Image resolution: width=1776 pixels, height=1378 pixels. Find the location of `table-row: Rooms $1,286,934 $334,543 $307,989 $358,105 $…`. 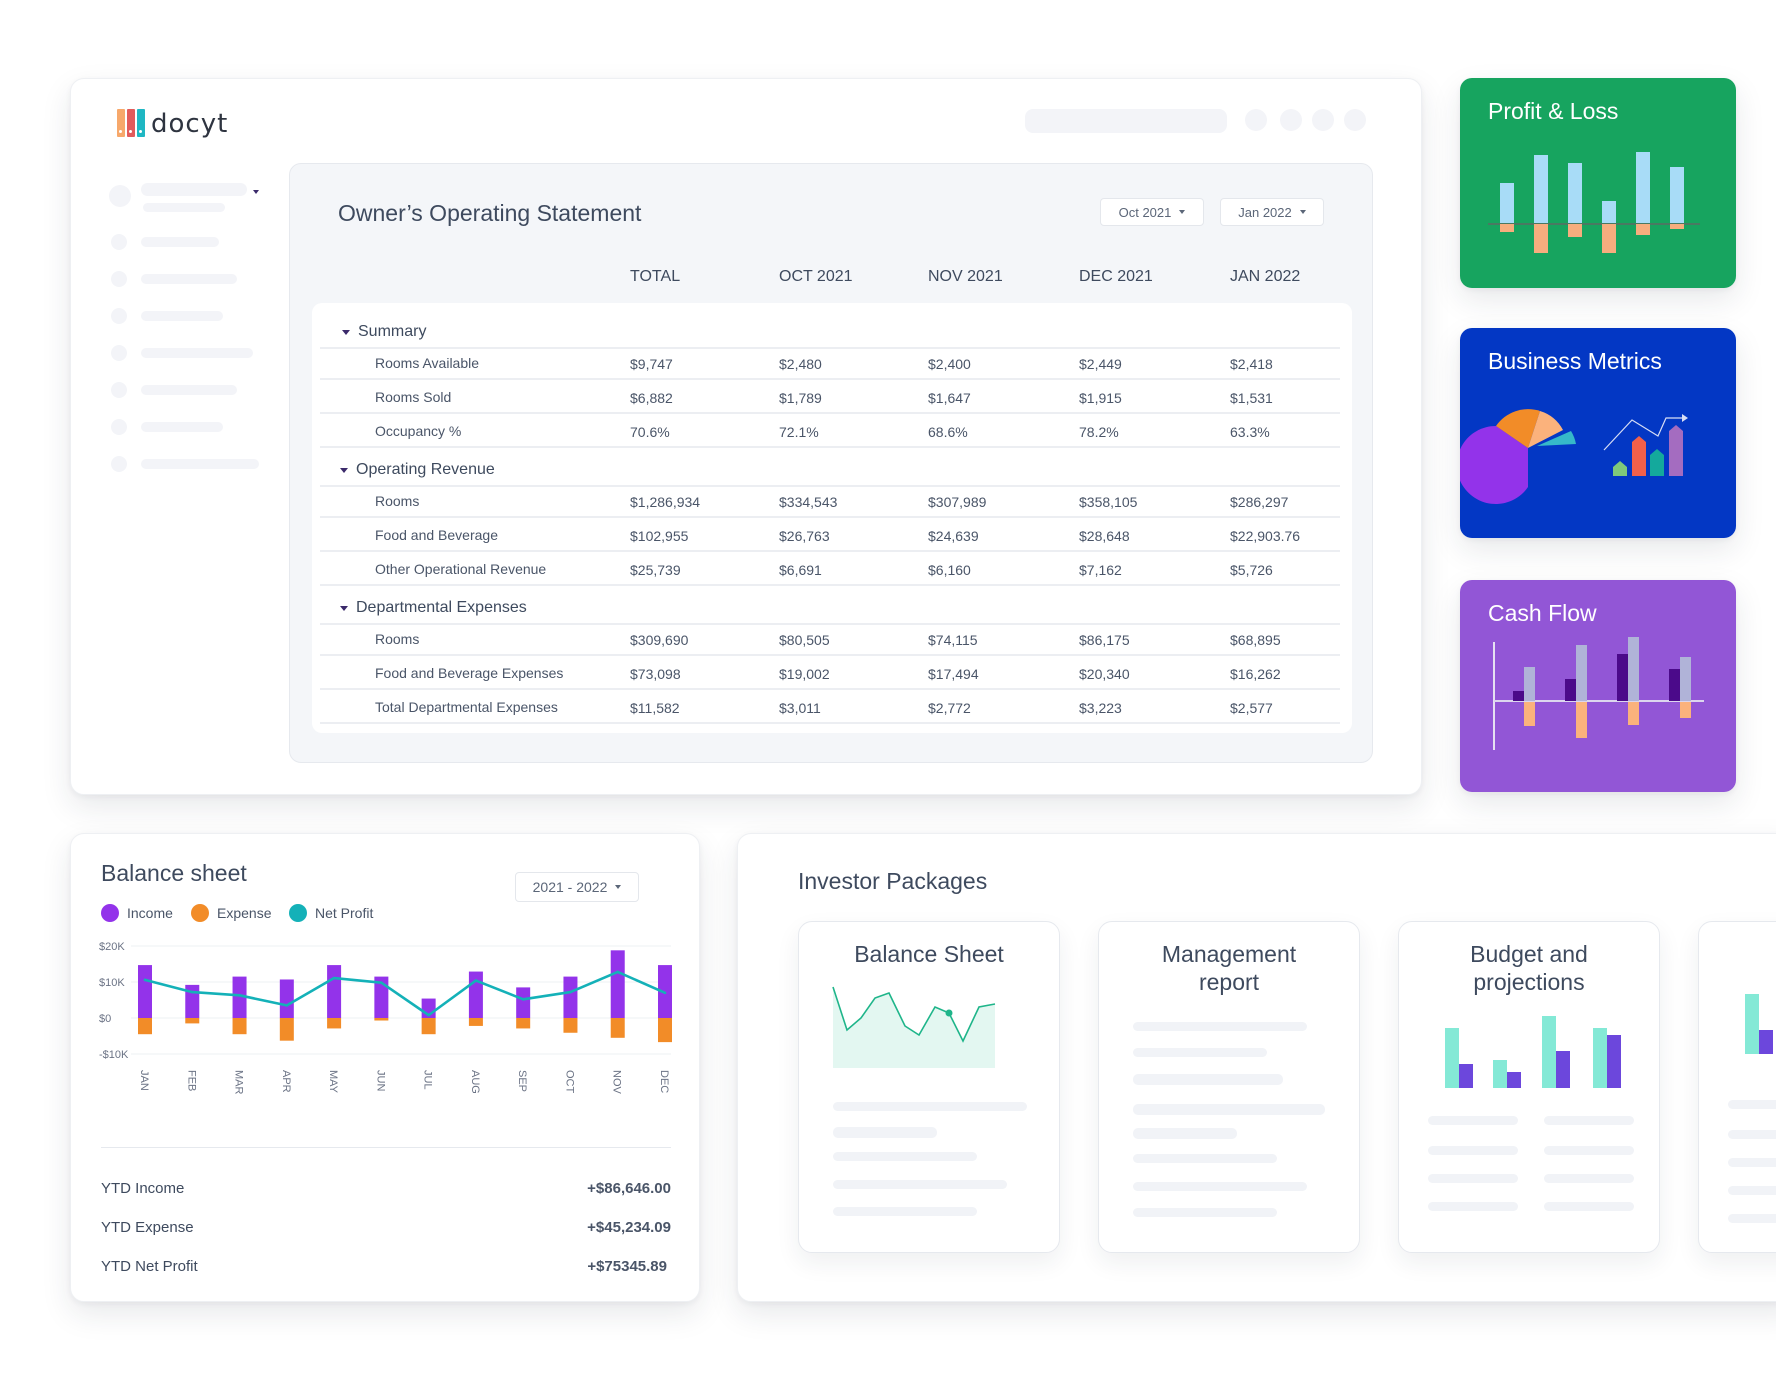

table-row: Rooms $1,286,934 $334,543 $307,989 $358,105 $… is located at coordinates (830, 501).